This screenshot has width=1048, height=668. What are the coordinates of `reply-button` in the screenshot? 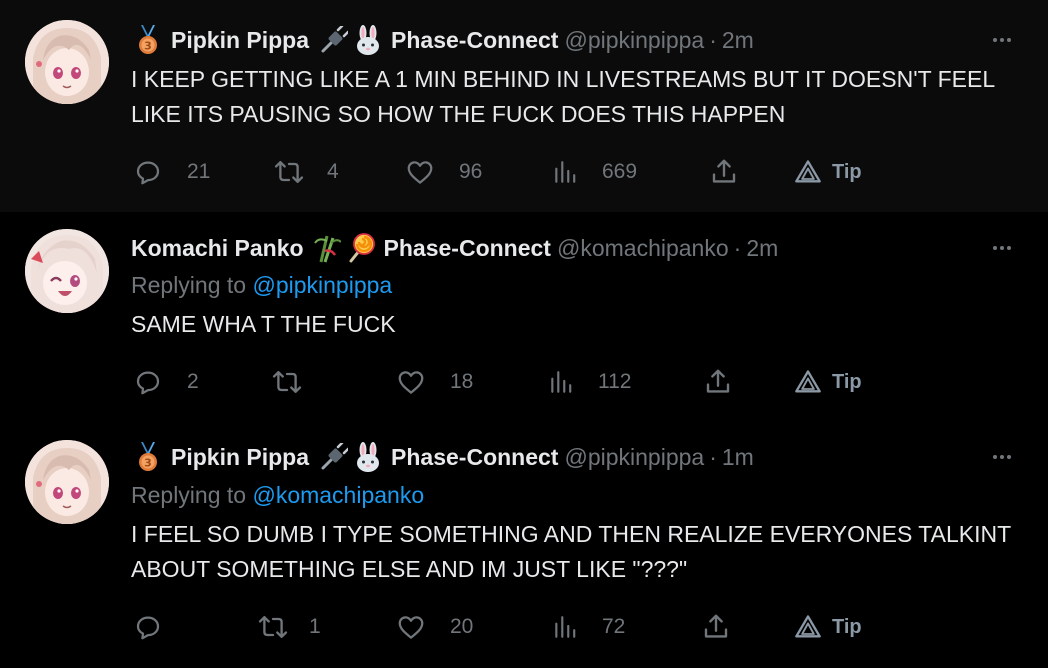 It's located at (160, 627).